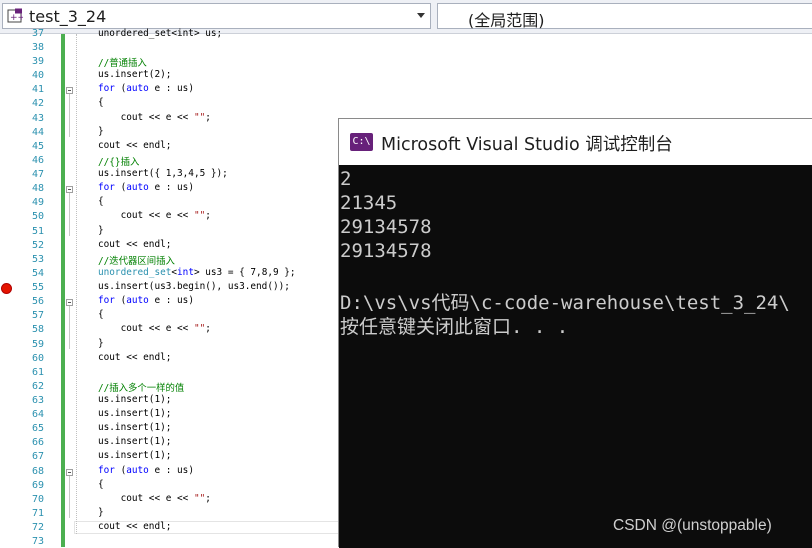 Image resolution: width=812 pixels, height=548 pixels. Describe the element at coordinates (346, 179) in the screenshot. I see `console-output-line: 2` at that location.